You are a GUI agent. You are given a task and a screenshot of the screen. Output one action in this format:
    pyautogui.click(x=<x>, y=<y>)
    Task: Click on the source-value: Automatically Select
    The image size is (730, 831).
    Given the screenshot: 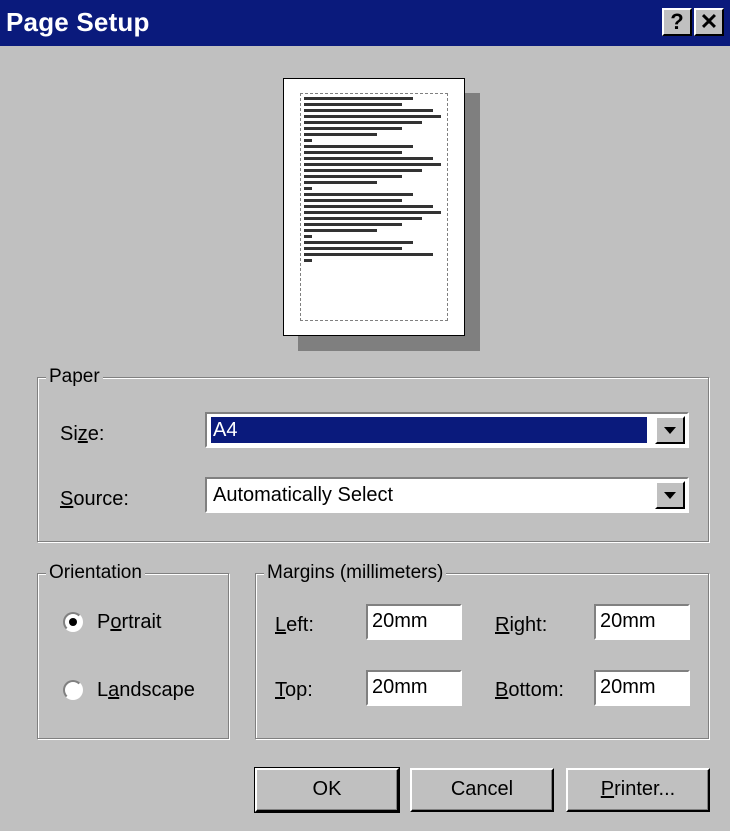 What is the action you would take?
    pyautogui.click(x=303, y=495)
    